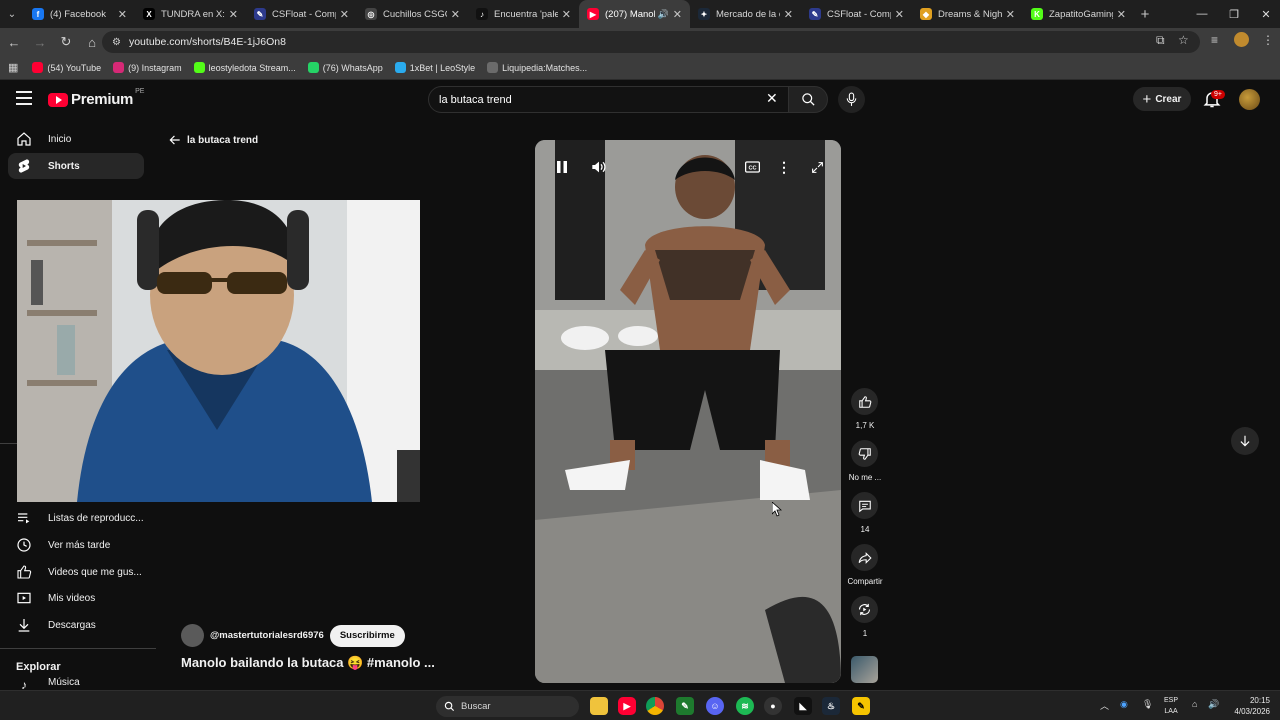 This screenshot has width=1280, height=720. What do you see at coordinates (1147, 704) in the screenshot?
I see `microphone-tray-icon: 🎙` at bounding box center [1147, 704].